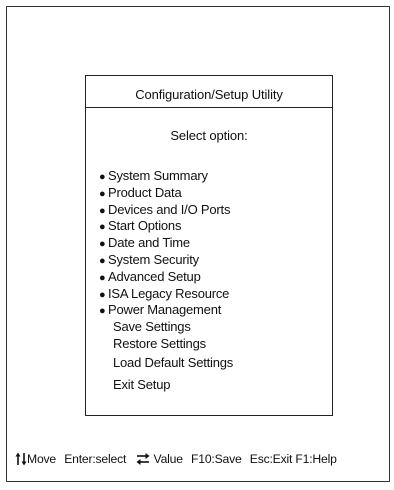 The width and height of the screenshot is (394, 490). Describe the element at coordinates (159, 343) in the screenshot. I see `menu-item-label: Restore Settings` at that location.